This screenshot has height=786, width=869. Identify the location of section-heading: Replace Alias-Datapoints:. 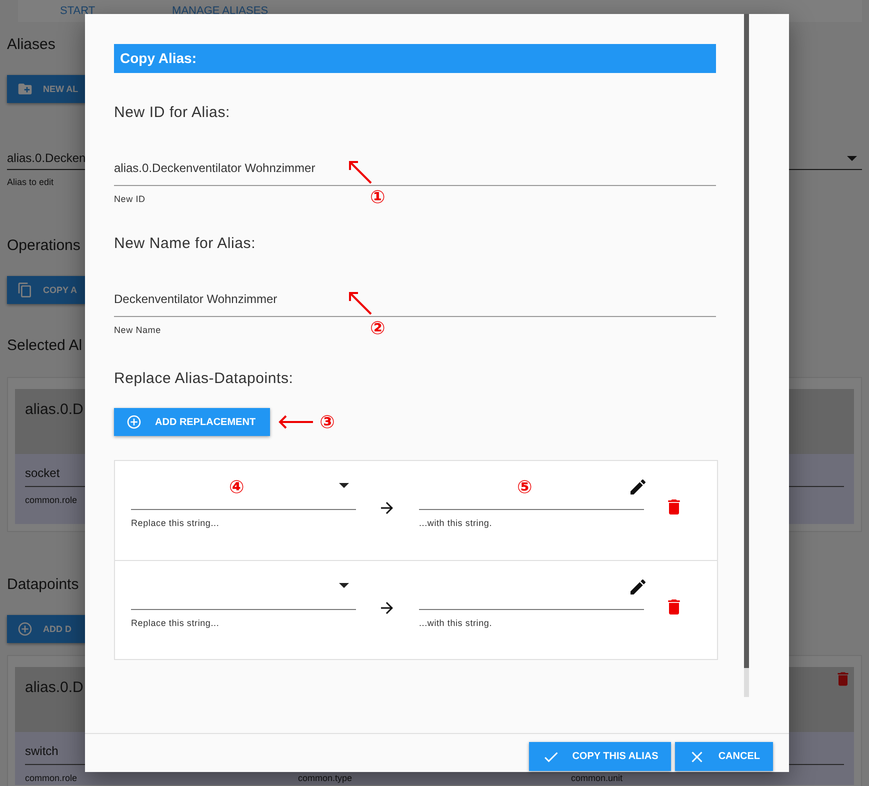
(204, 378).